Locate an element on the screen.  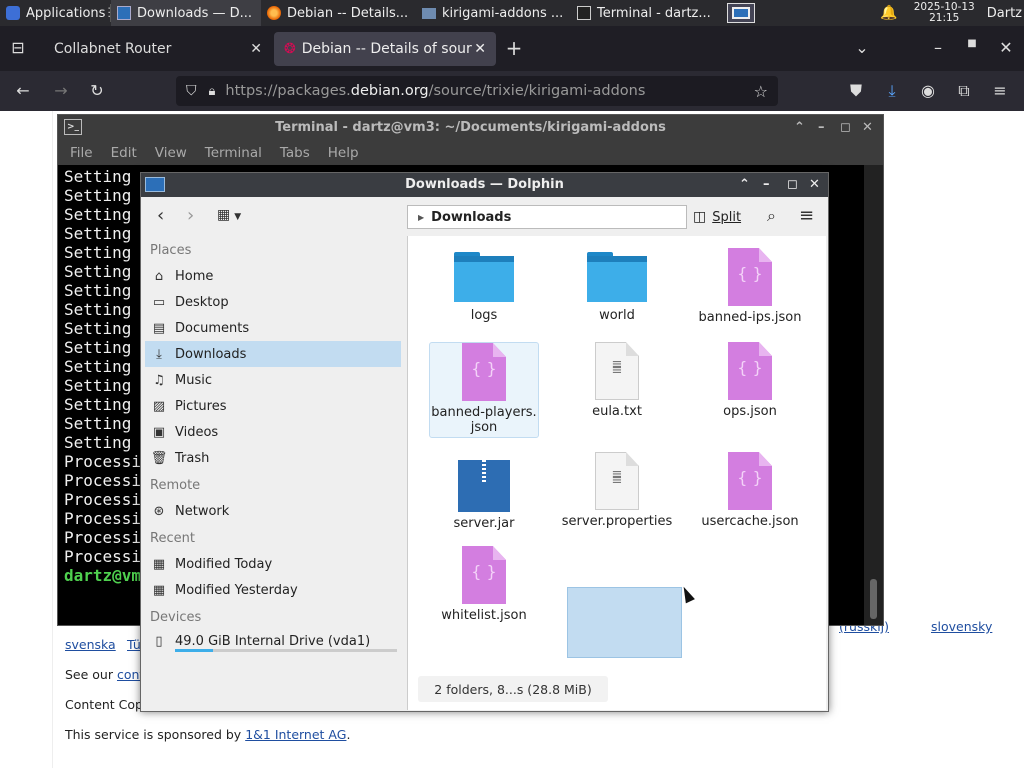
split-button: ◫ Split is located at coordinates (717, 217).